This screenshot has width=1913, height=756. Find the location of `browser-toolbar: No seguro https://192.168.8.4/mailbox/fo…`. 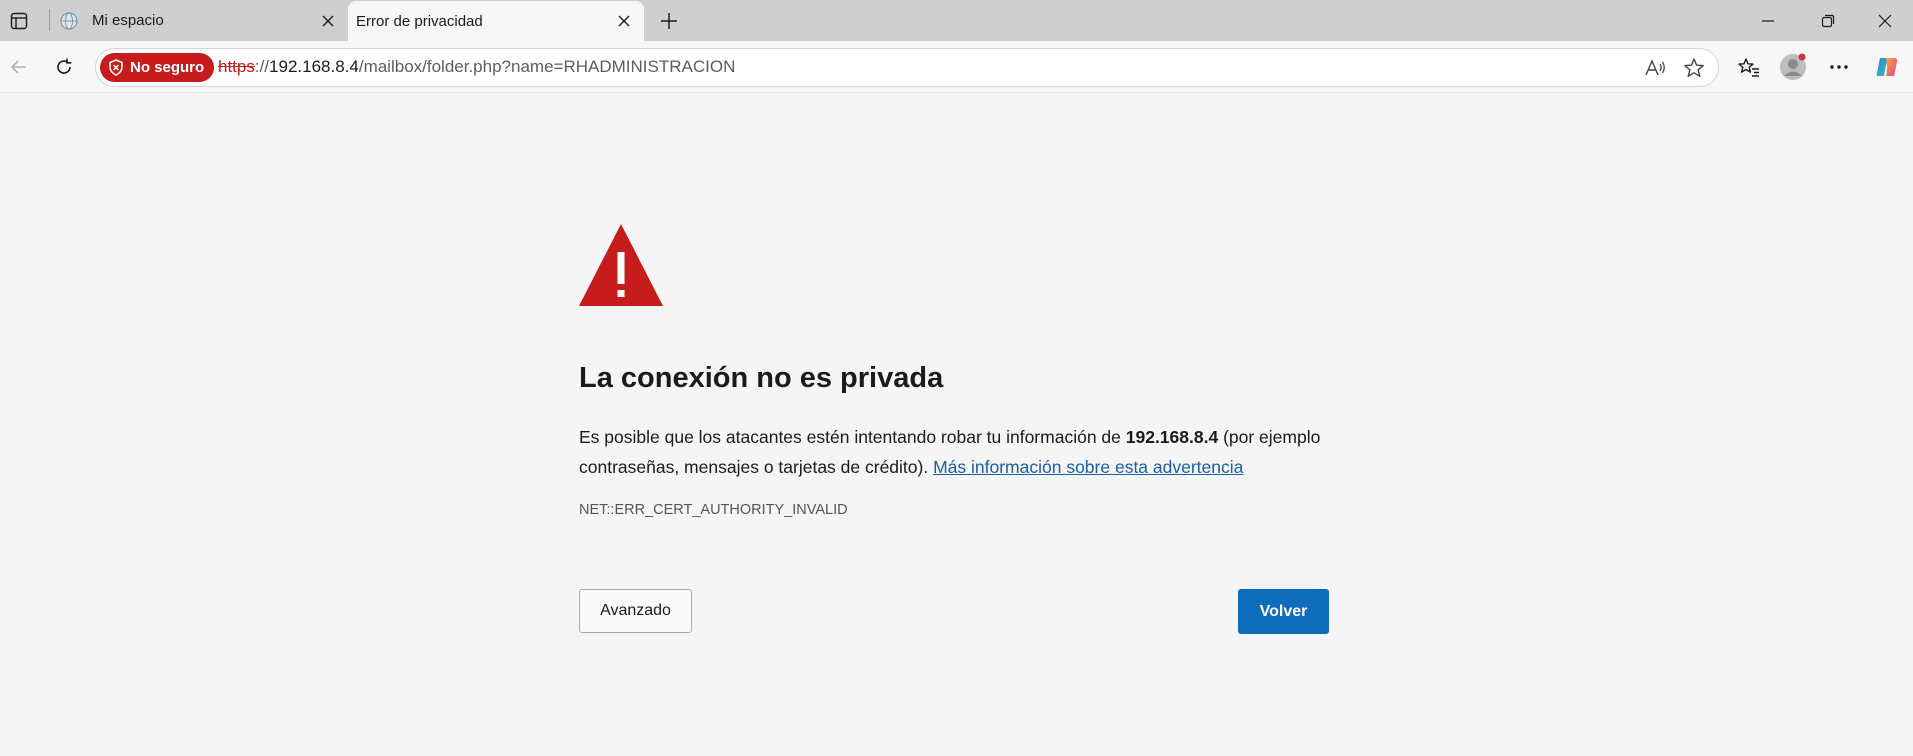

browser-toolbar: No seguro https://192.168.8.4/mailbox/fo… is located at coordinates (956, 67).